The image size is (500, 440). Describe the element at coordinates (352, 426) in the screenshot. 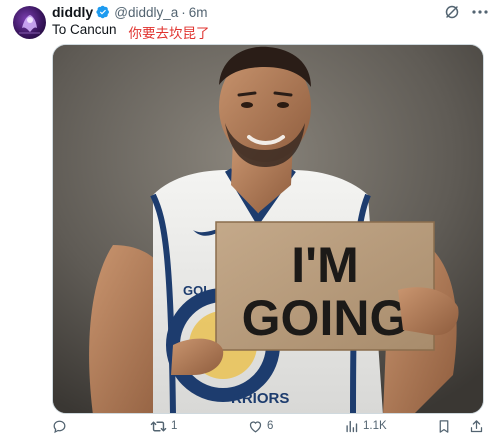

I see `views-icon` at that location.